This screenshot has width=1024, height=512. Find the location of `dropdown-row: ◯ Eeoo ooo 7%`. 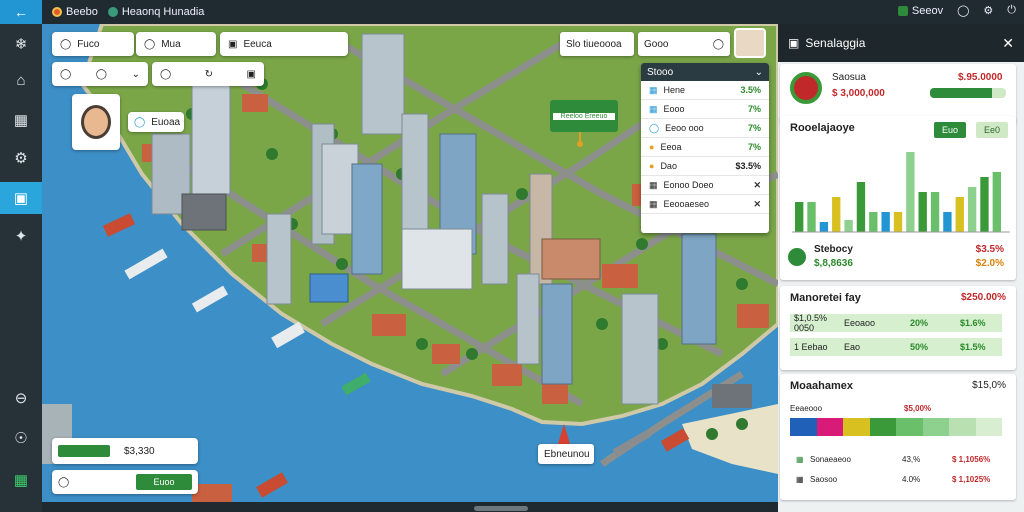

dropdown-row: ◯ Eeoo ooo 7% is located at coordinates (705, 128).